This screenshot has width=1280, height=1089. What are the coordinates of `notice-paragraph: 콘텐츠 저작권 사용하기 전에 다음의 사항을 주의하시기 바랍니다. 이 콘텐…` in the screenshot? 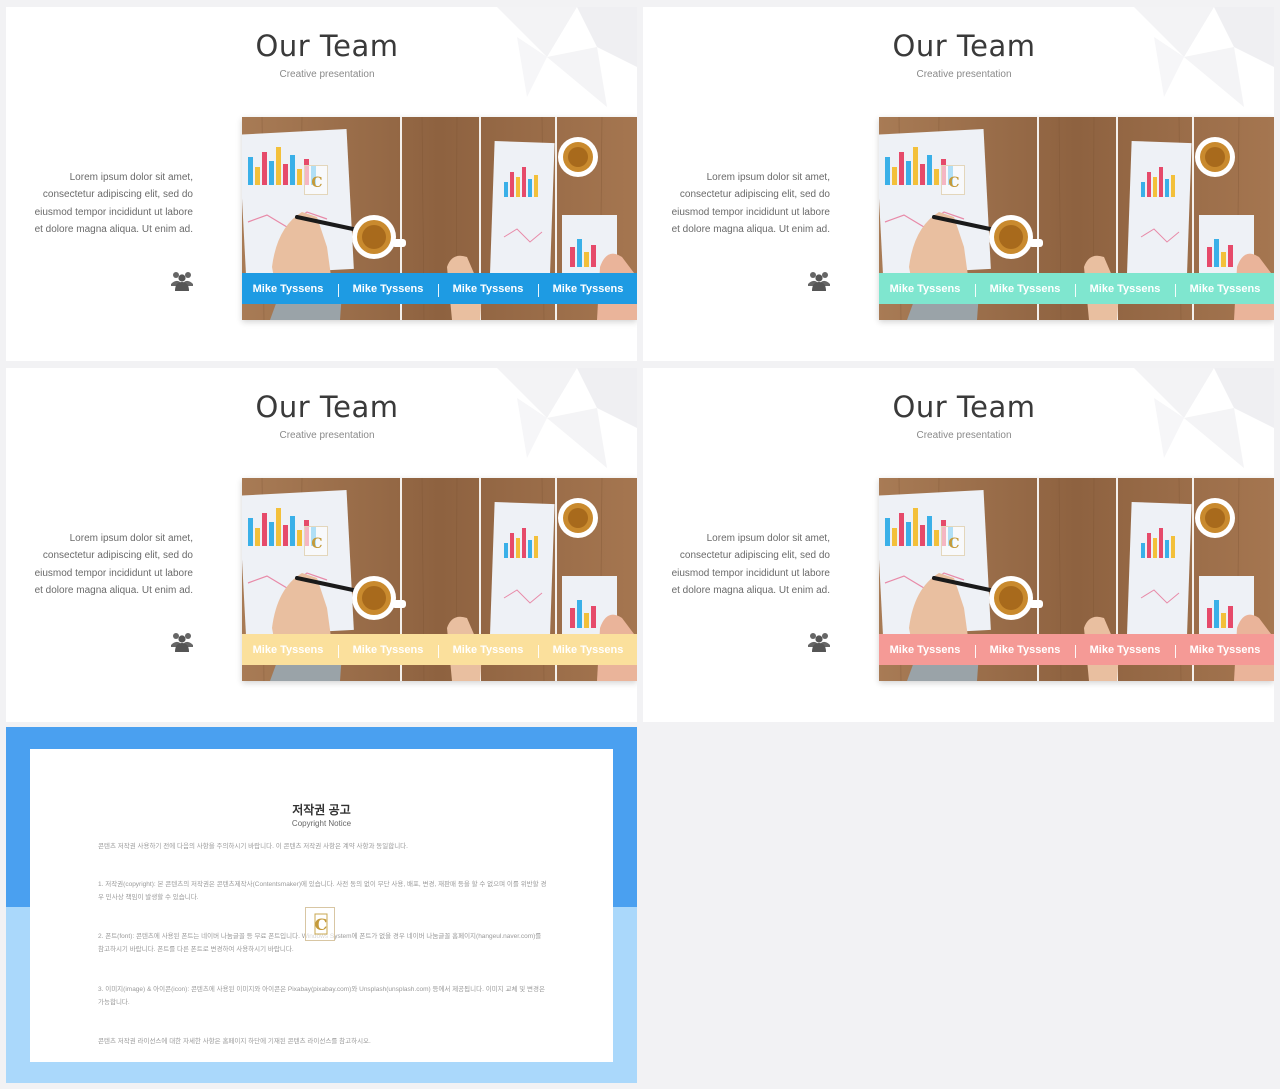 It's located at (253, 846).